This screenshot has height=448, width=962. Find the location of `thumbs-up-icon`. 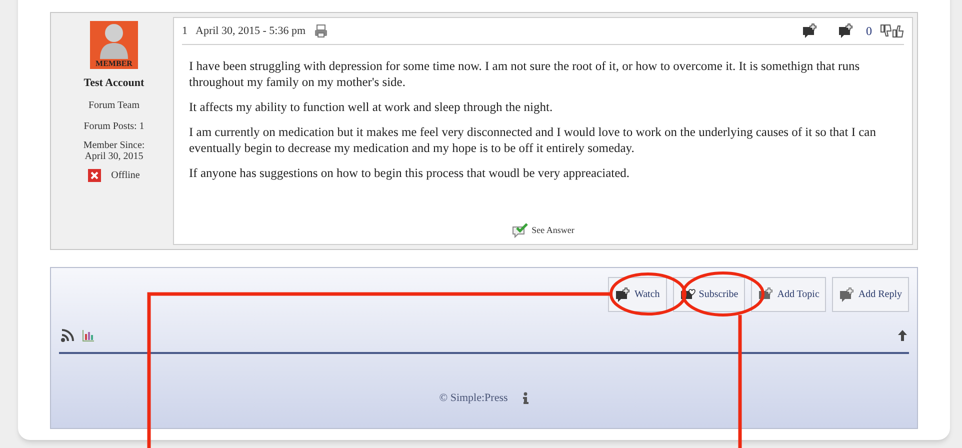

thumbs-up-icon is located at coordinates (898, 31).